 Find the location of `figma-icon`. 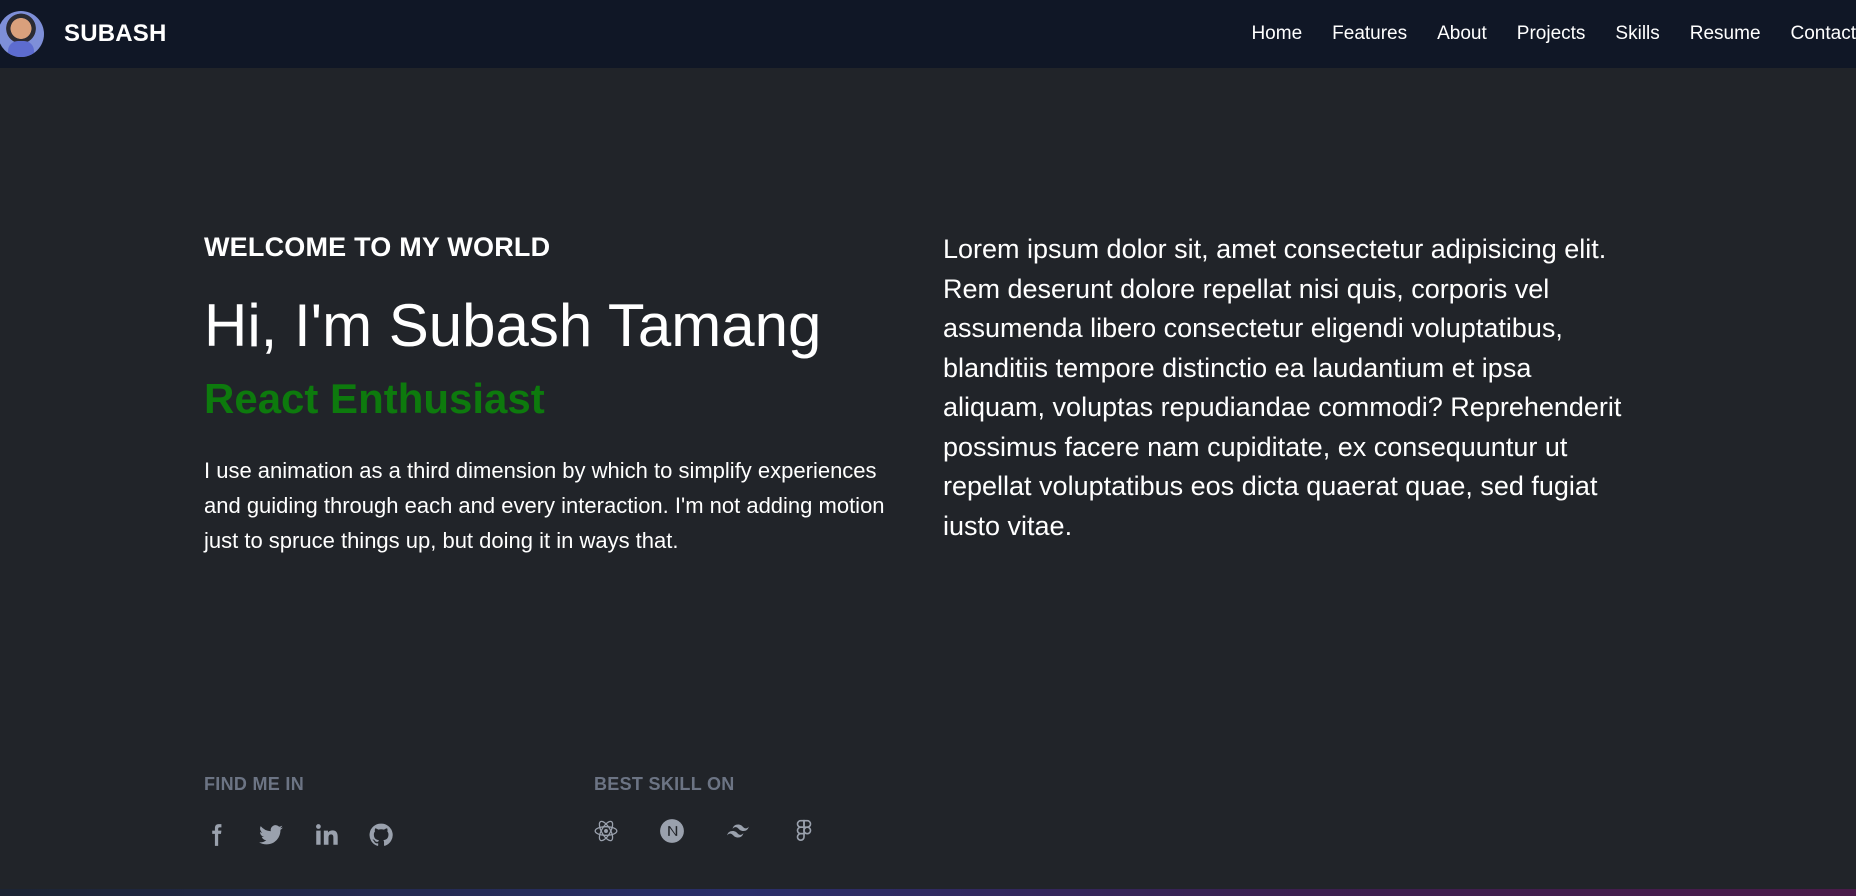

figma-icon is located at coordinates (804, 831).